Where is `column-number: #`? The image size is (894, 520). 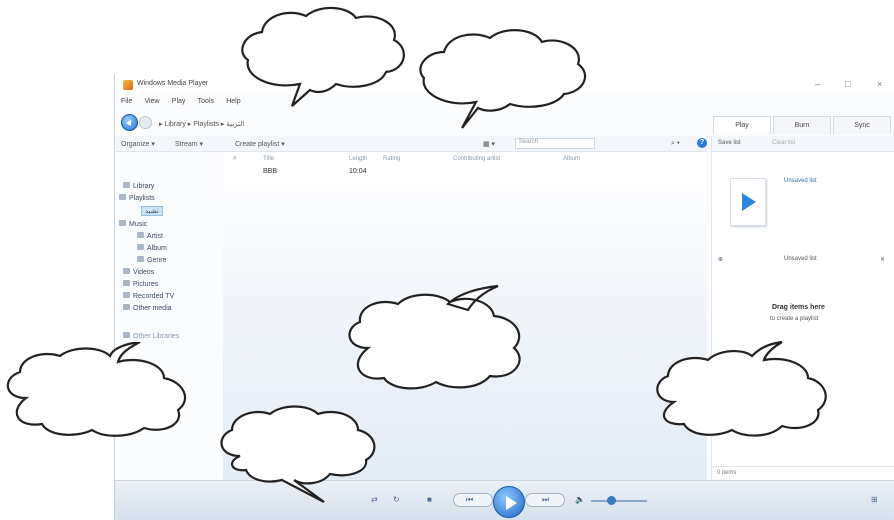
column-number: # is located at coordinates (234, 159).